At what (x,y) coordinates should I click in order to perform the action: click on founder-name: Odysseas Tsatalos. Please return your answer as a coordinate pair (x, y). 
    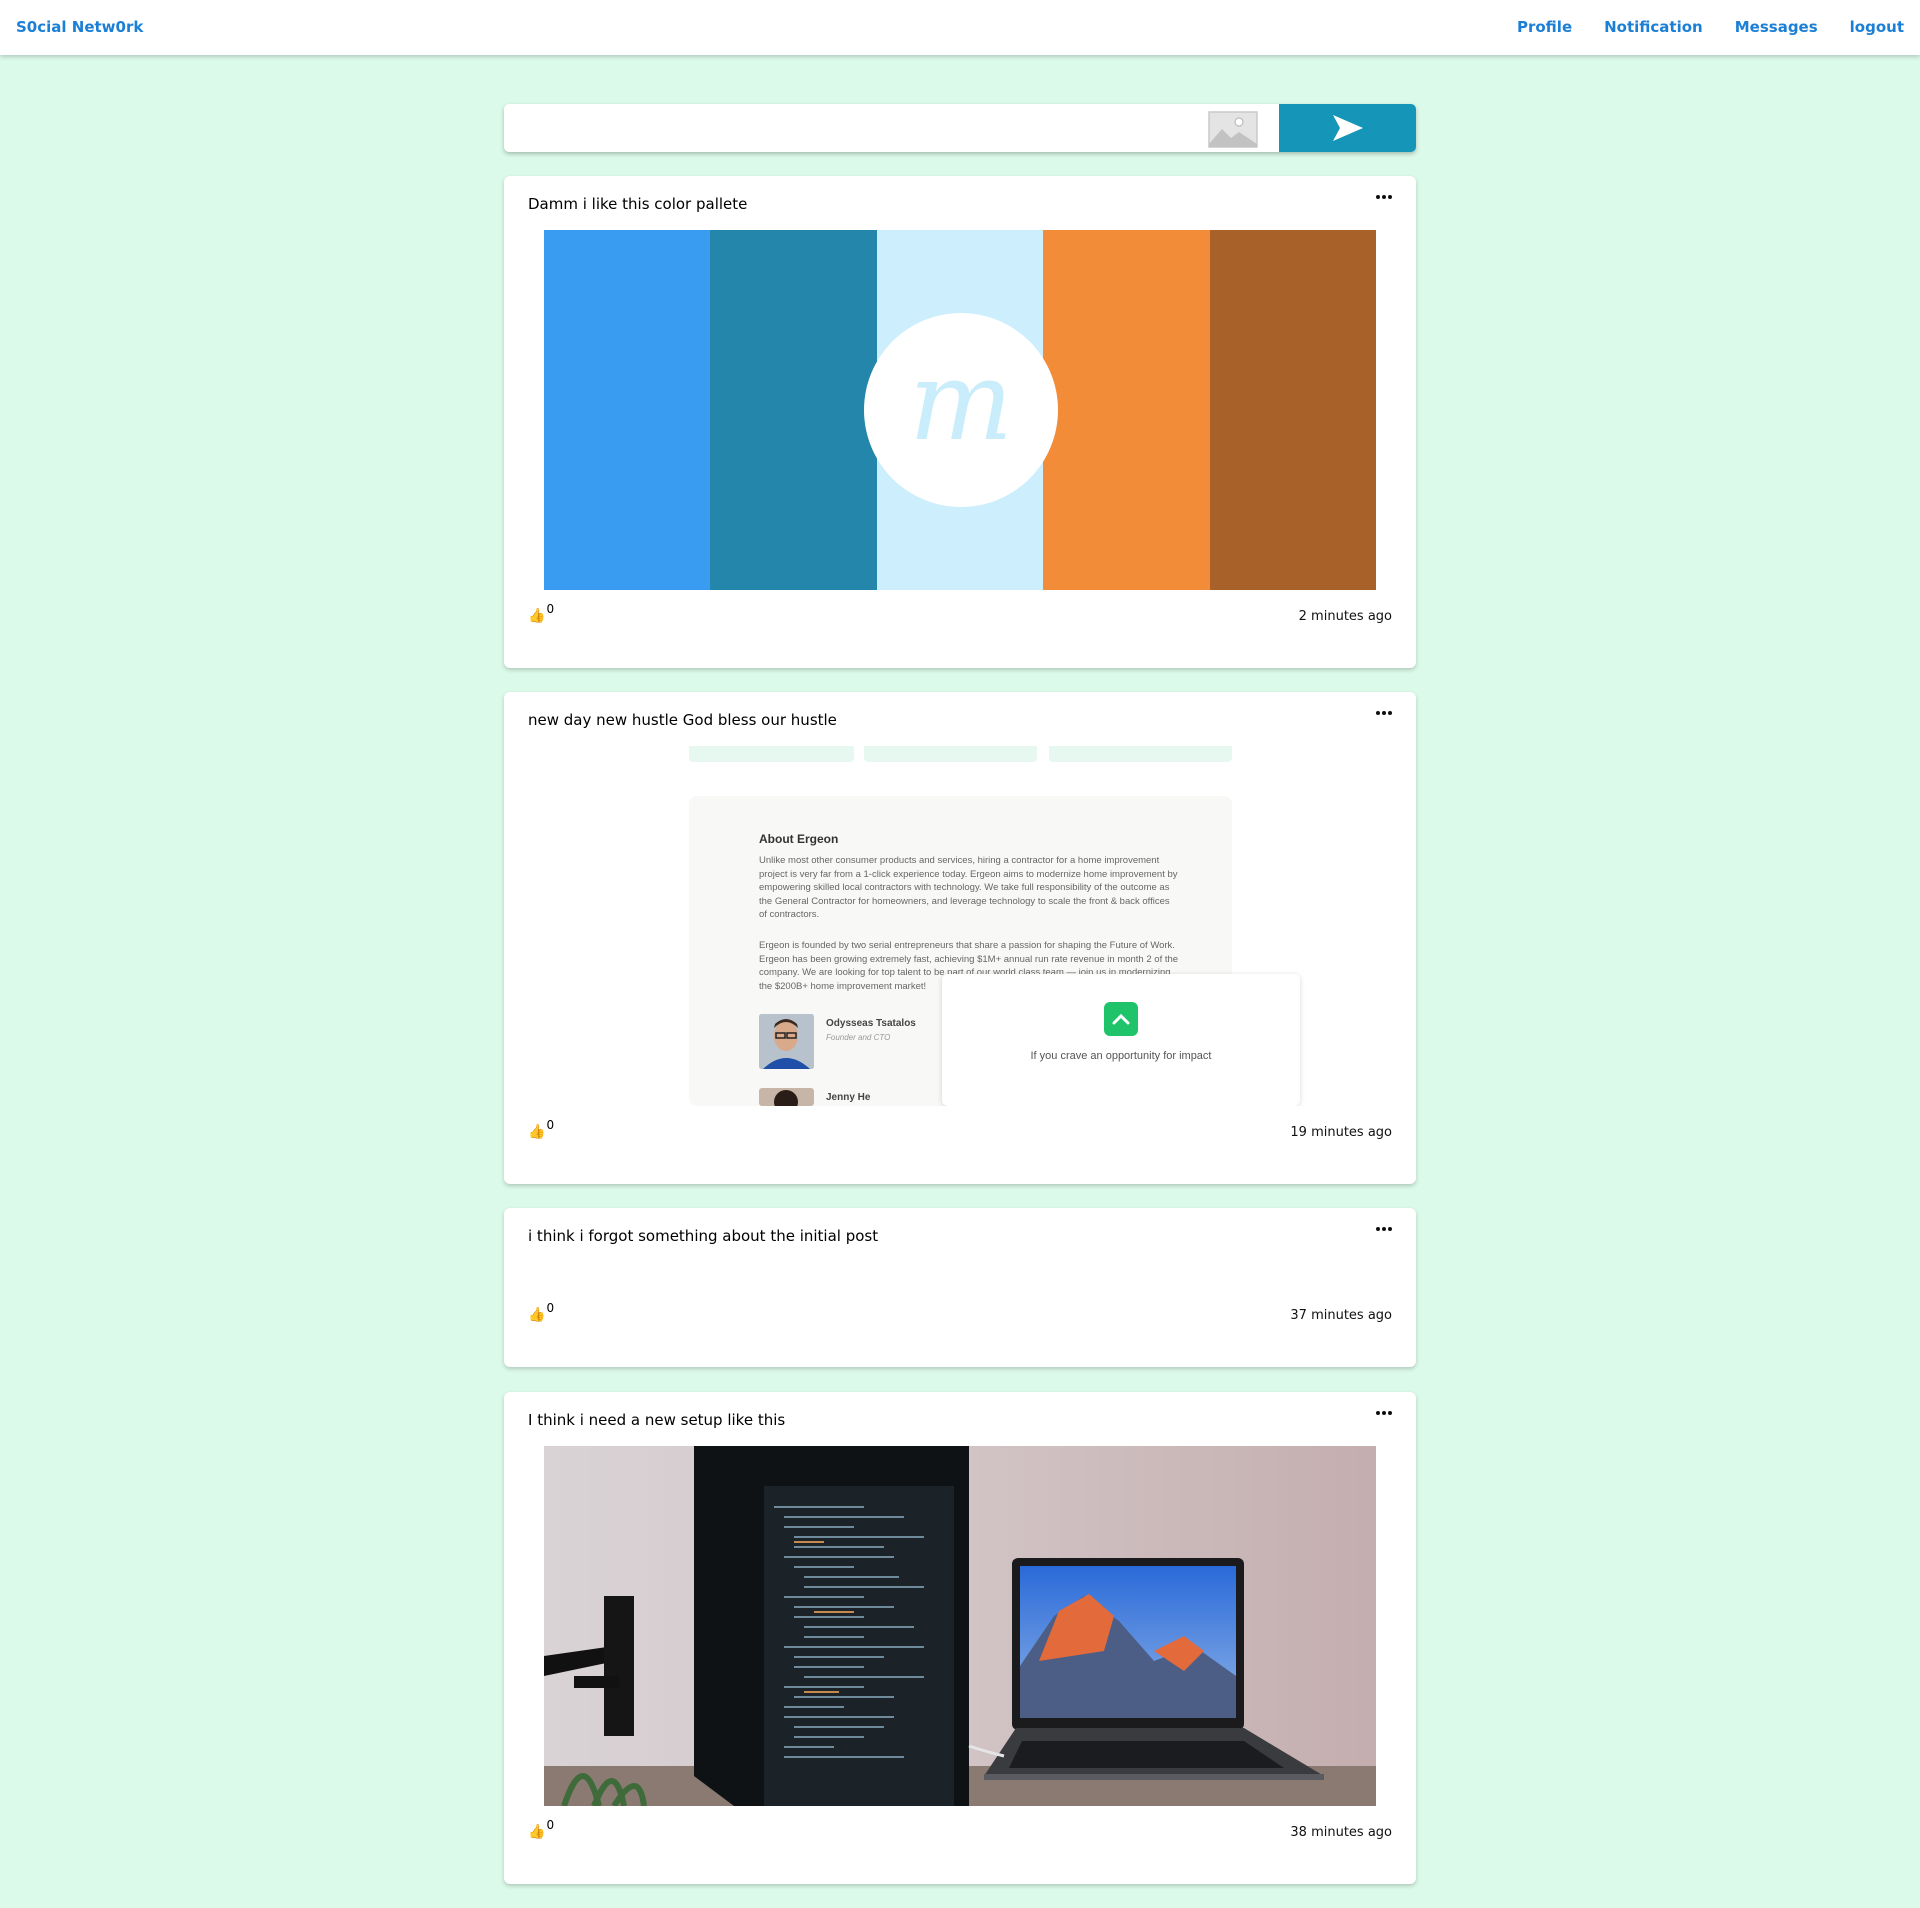
    Looking at the image, I should click on (871, 1023).